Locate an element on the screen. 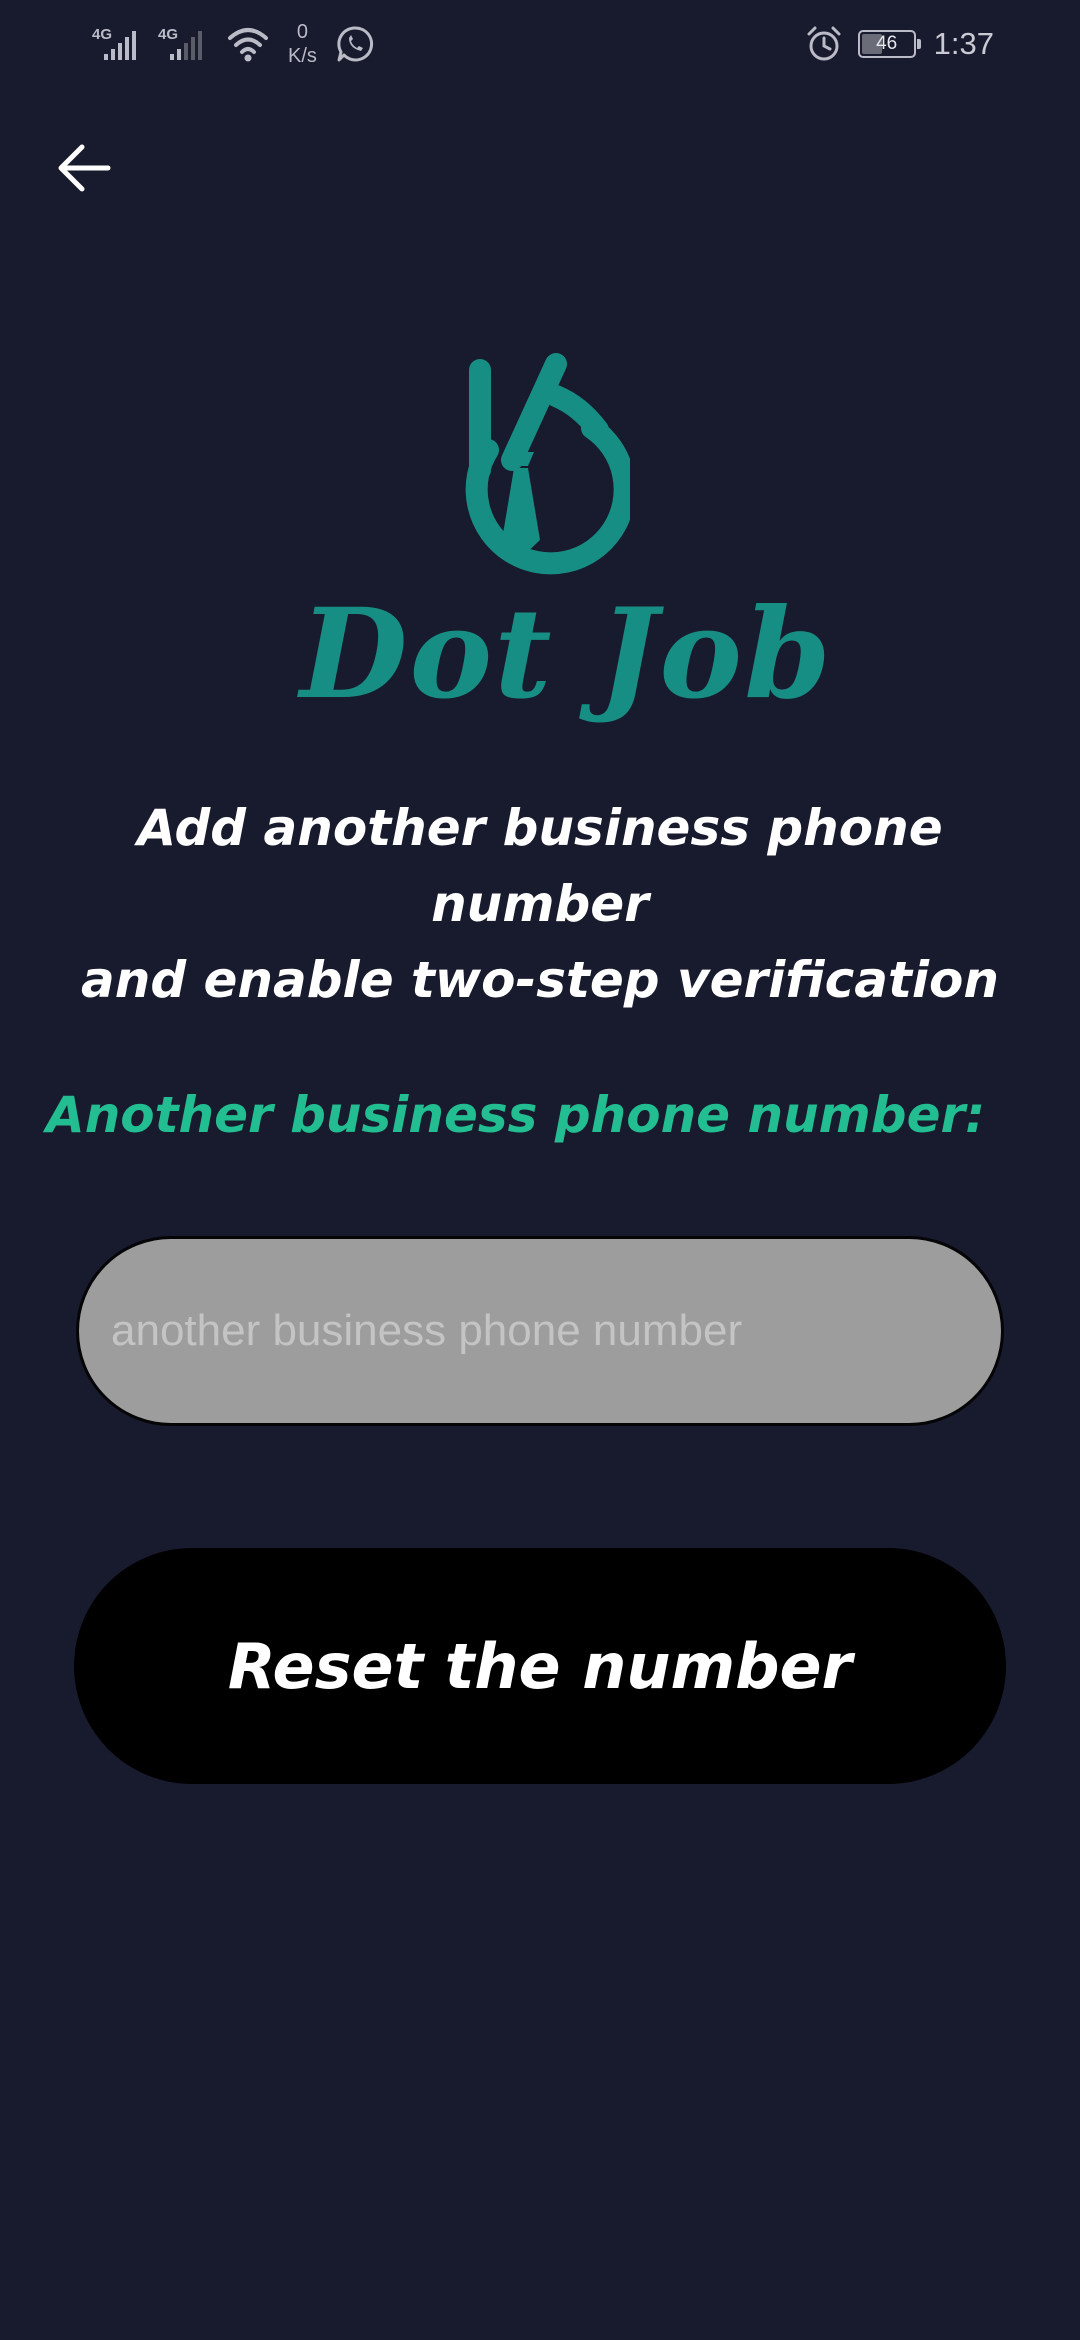 This screenshot has height=2340, width=1080. back-button is located at coordinates (84, 168).